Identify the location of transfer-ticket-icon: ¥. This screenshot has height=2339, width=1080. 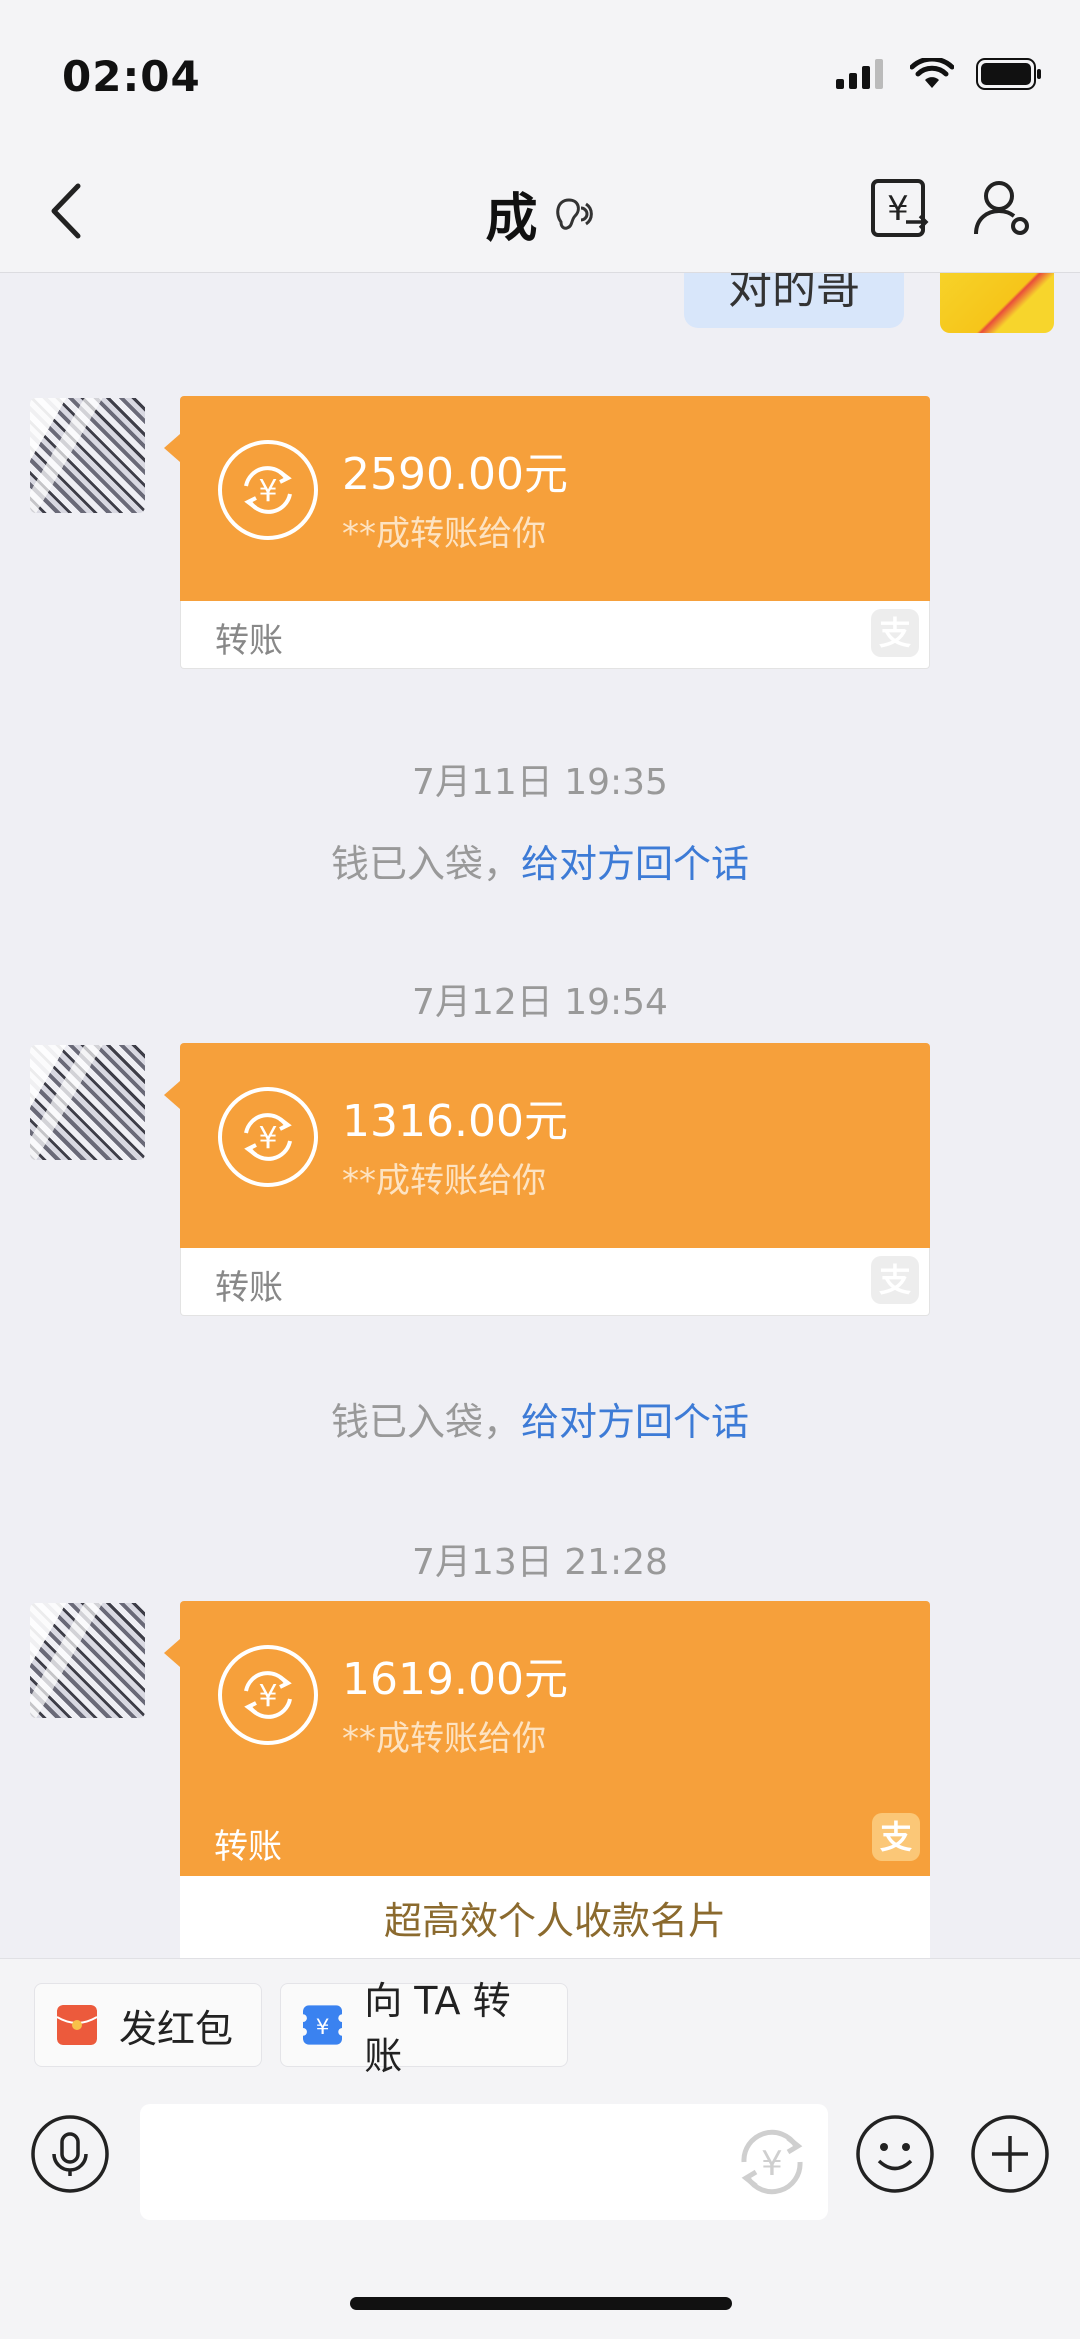
(323, 2025).